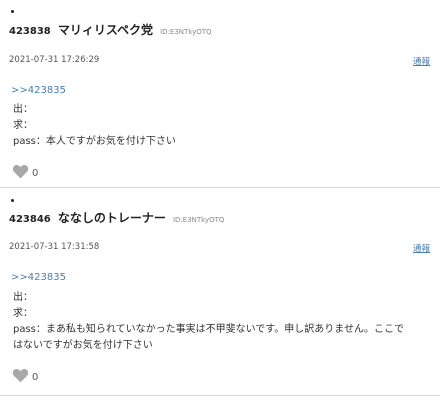 Image resolution: width=440 pixels, height=406 pixels. Describe the element at coordinates (30, 31) in the screenshot. I see `post-number: 423838` at that location.